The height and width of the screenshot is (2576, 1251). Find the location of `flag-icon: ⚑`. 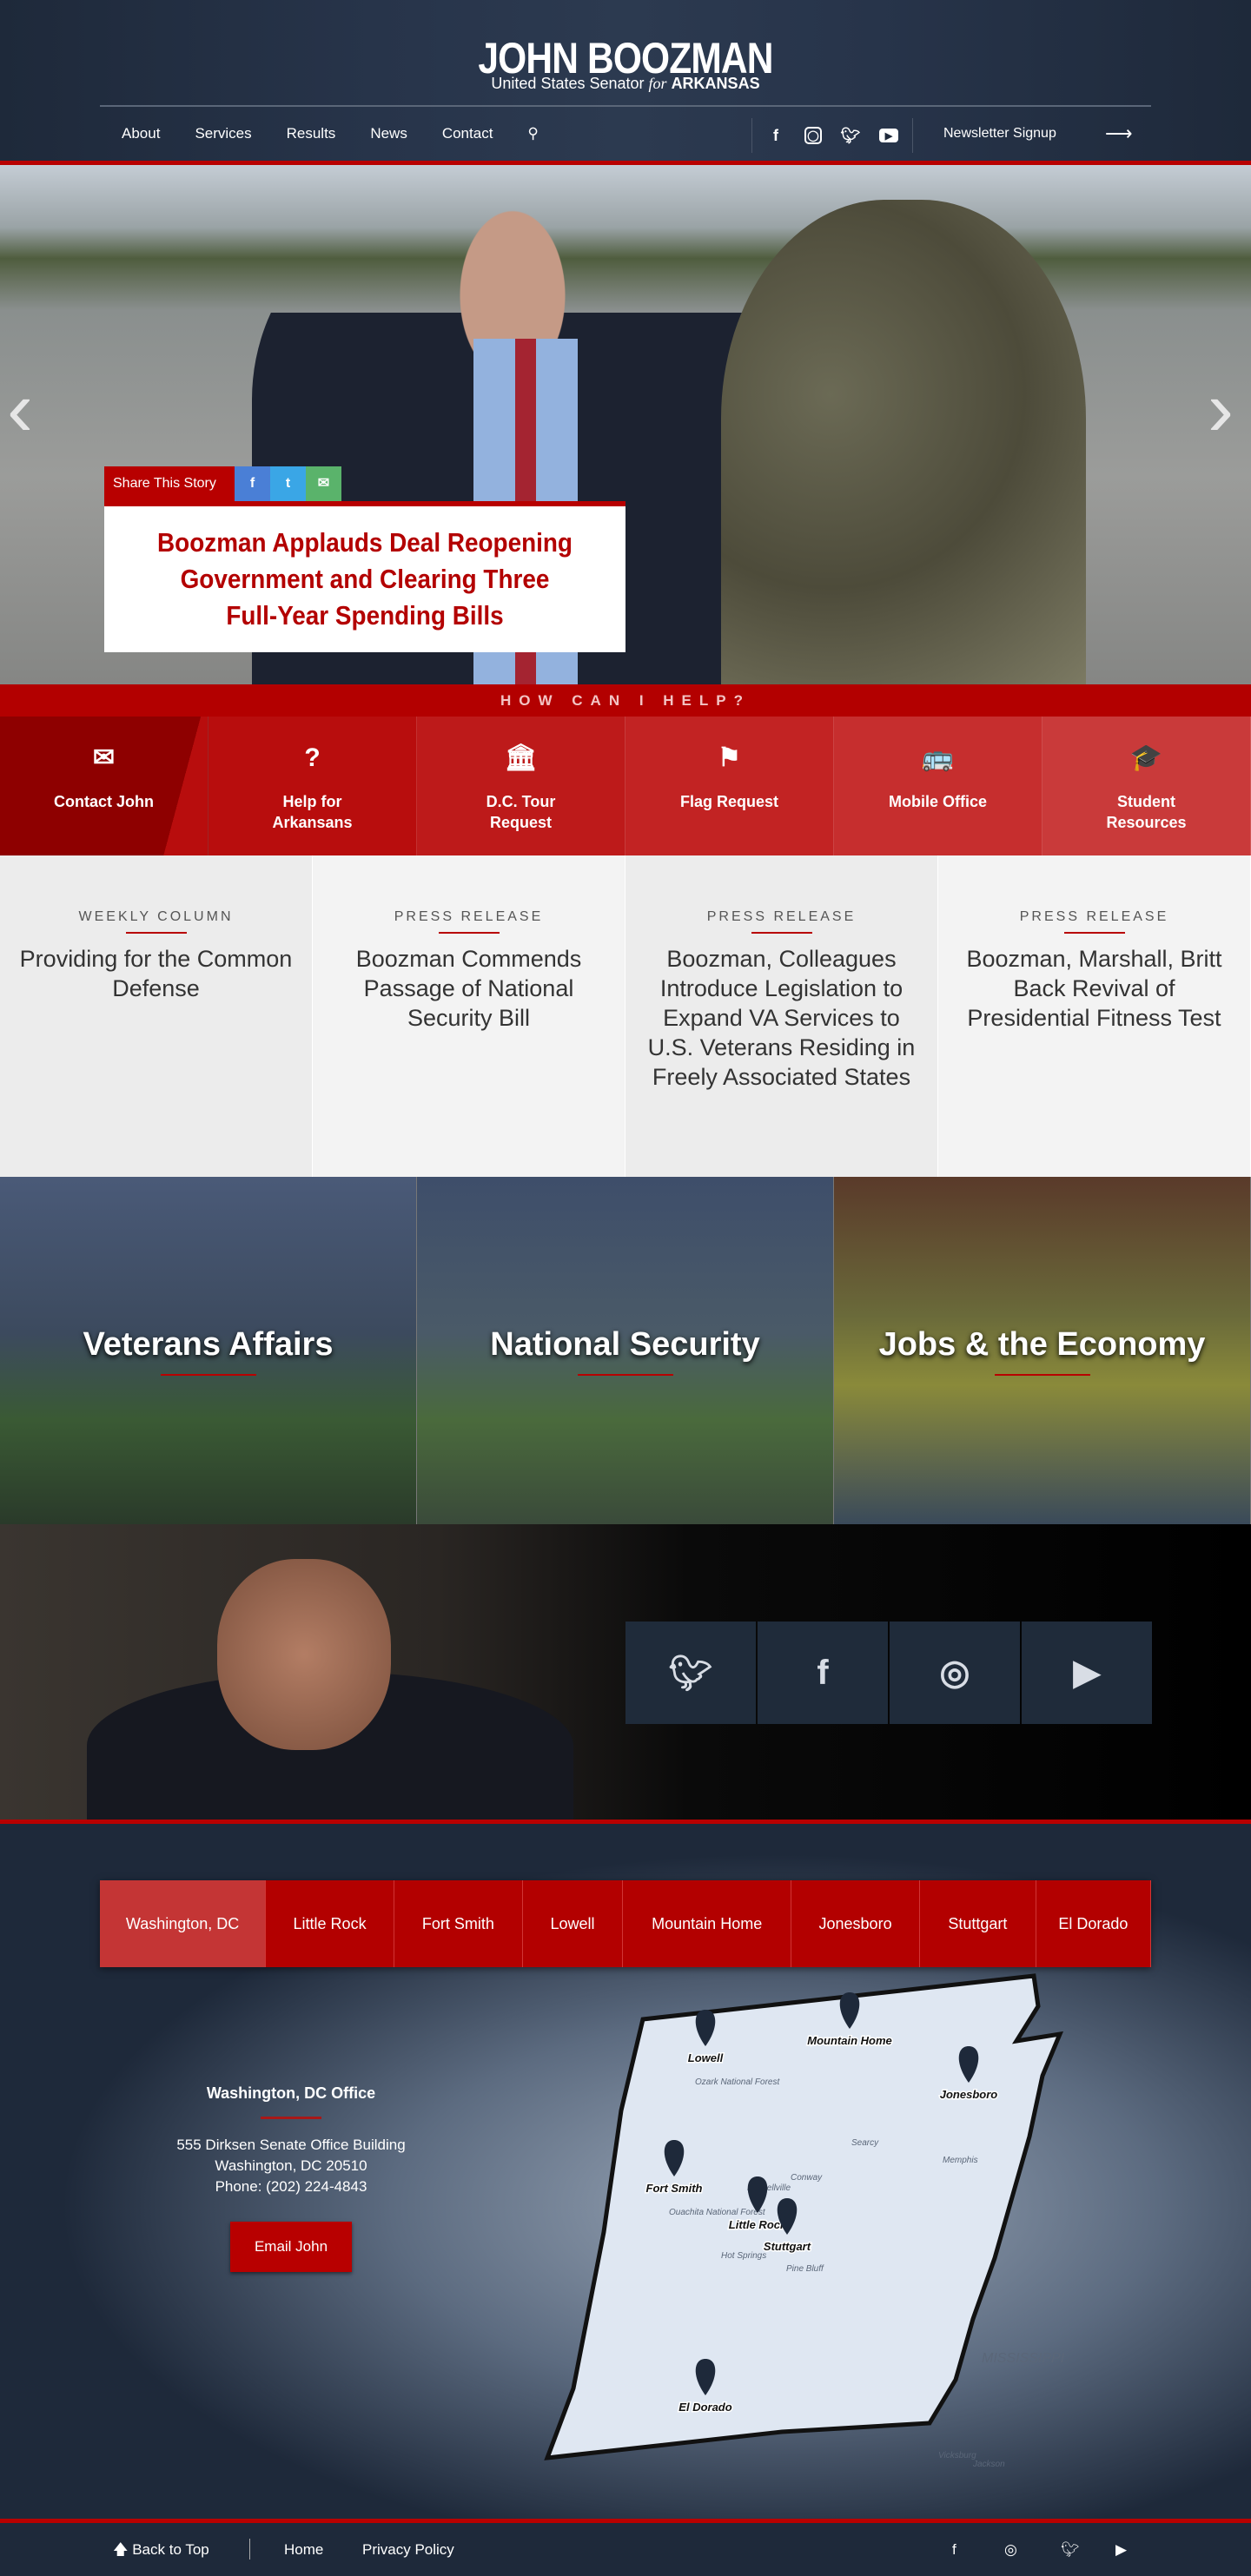

flag-icon: ⚑ is located at coordinates (729, 757).